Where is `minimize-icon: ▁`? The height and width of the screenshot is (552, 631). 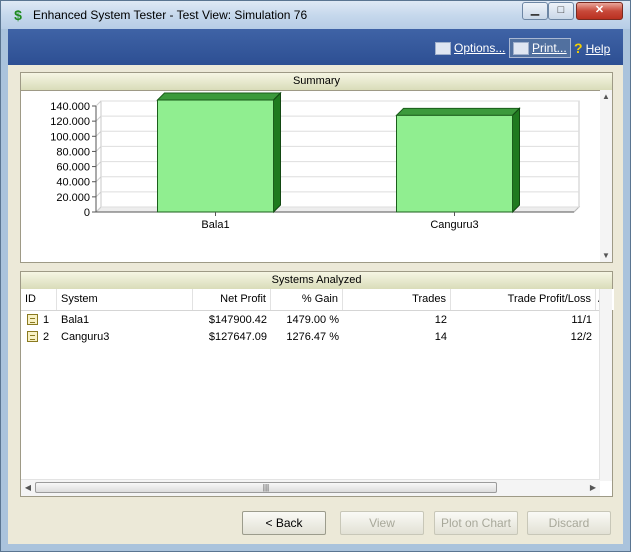 minimize-icon: ▁ is located at coordinates (535, 10).